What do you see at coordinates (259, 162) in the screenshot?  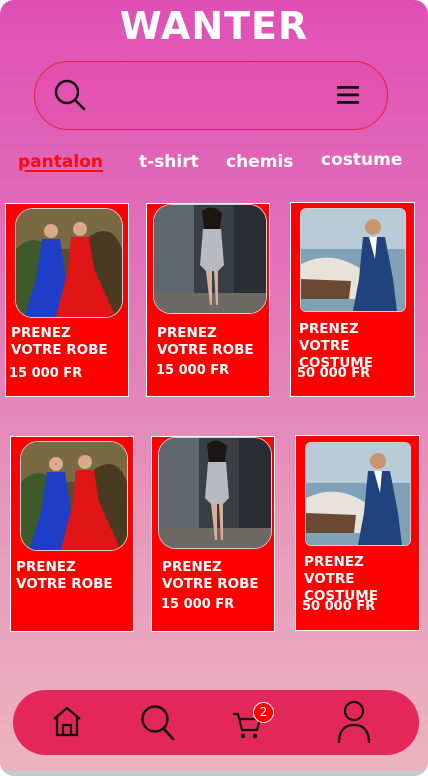 I see `category-chemis: chemis` at bounding box center [259, 162].